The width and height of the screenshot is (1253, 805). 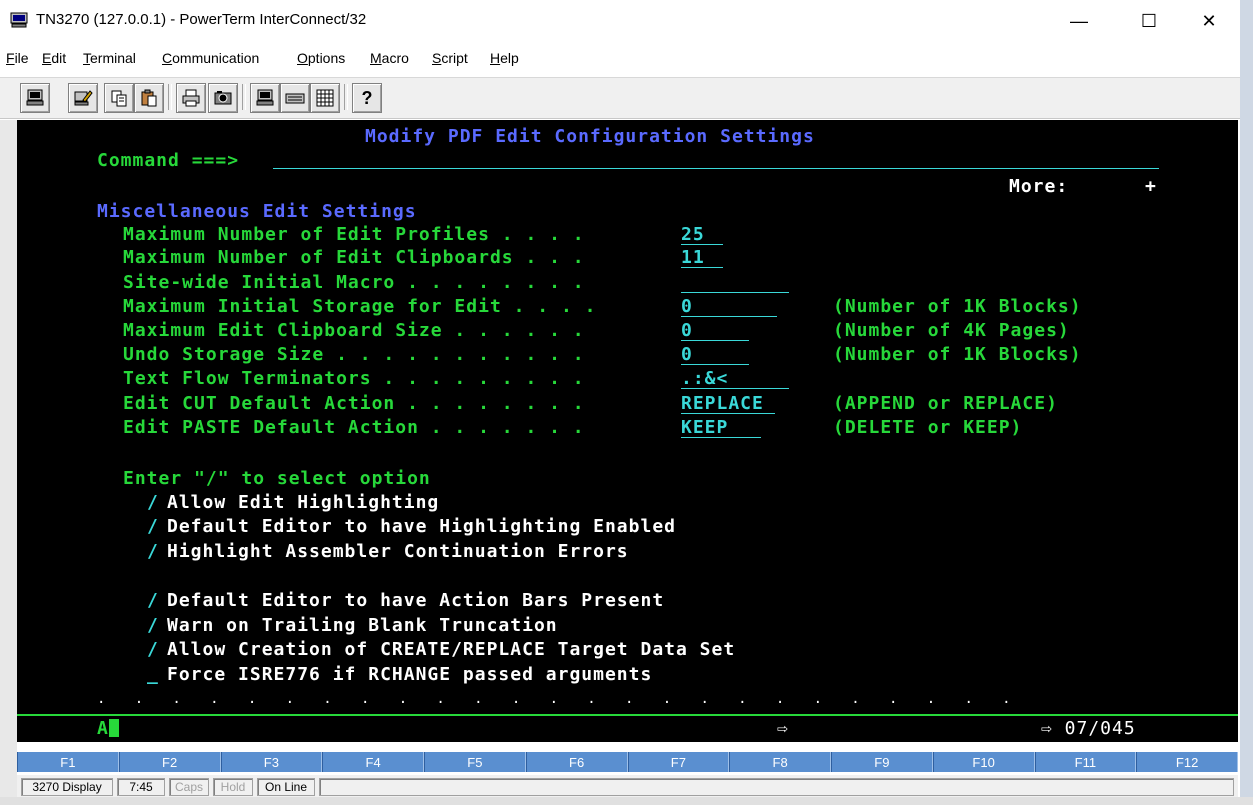 What do you see at coordinates (783, 728) in the screenshot?
I see `oia-arrow-icon: ⇨` at bounding box center [783, 728].